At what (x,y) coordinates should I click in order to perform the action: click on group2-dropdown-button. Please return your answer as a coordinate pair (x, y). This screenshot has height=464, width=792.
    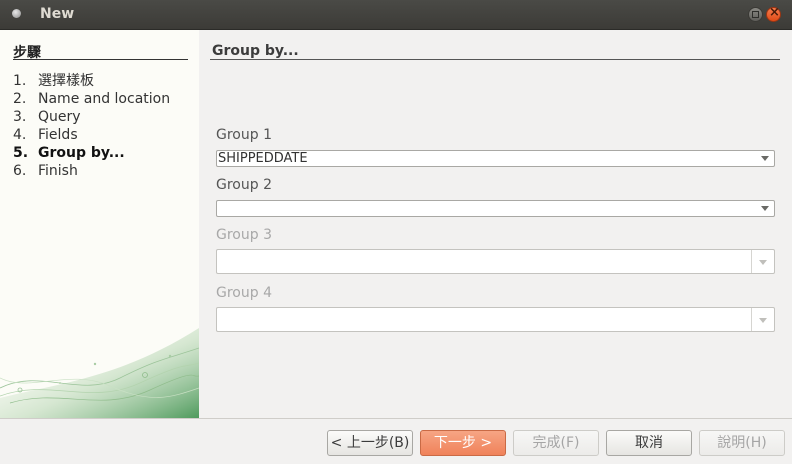
    Looking at the image, I should click on (765, 208).